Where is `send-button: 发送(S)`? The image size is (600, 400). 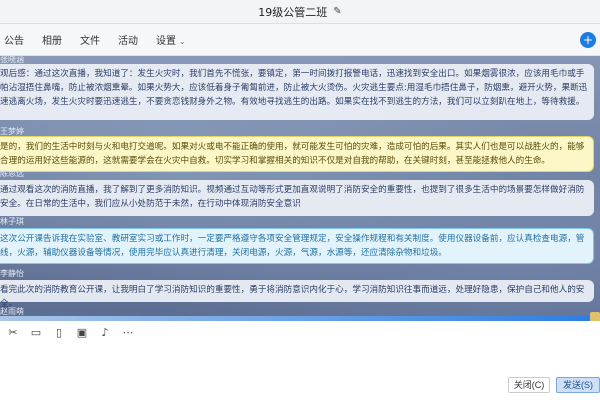
send-button: 发送(S) is located at coordinates (578, 385).